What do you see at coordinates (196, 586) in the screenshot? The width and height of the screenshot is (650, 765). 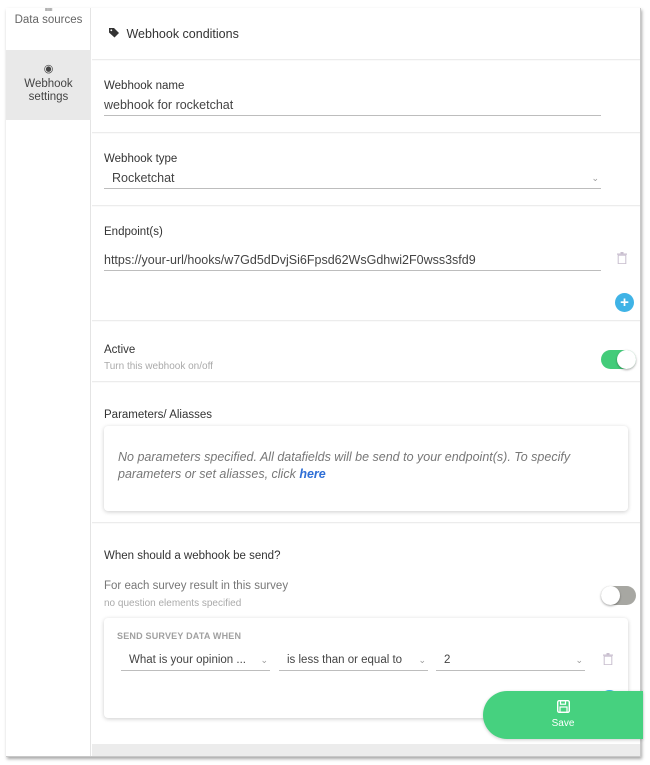 I see `each-result-label: For each survey result in this survey` at bounding box center [196, 586].